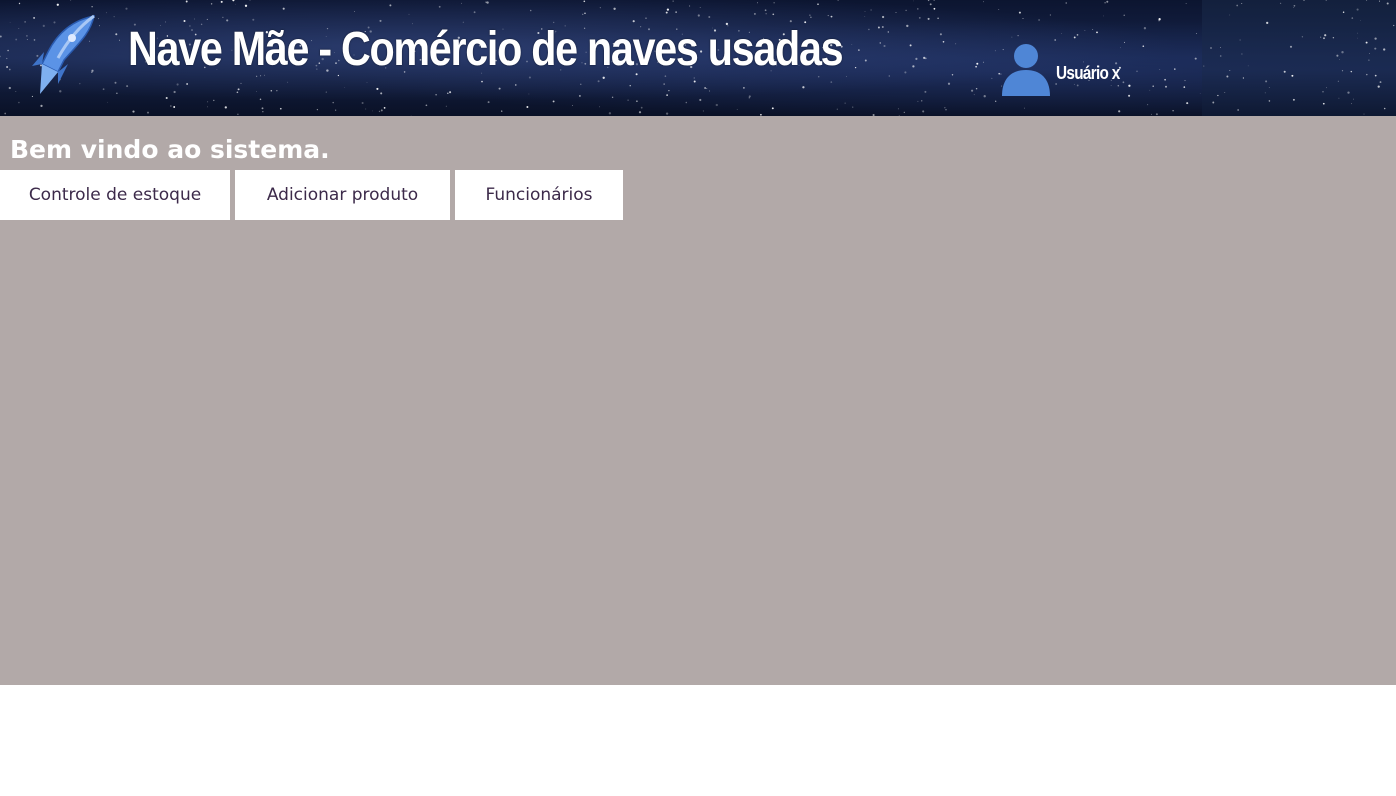 The height and width of the screenshot is (796, 1396). I want to click on rocket-icon, so click(63, 54).